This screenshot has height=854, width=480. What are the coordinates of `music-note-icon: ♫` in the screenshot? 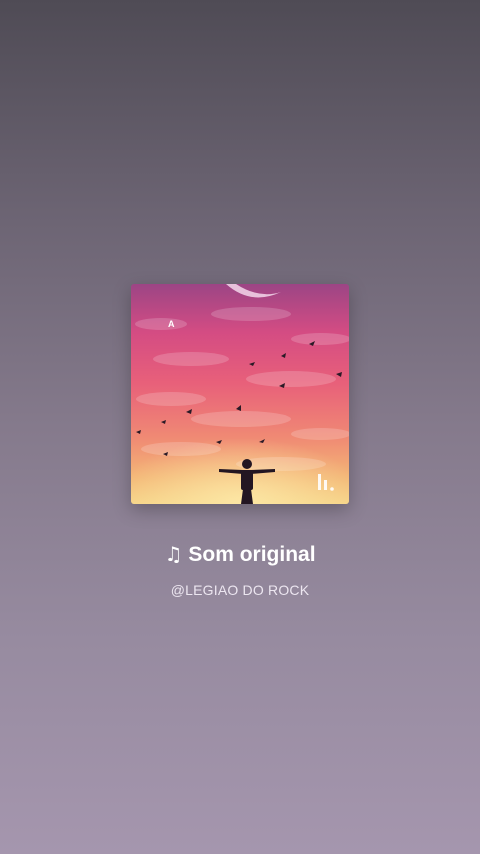 It's located at (173, 554).